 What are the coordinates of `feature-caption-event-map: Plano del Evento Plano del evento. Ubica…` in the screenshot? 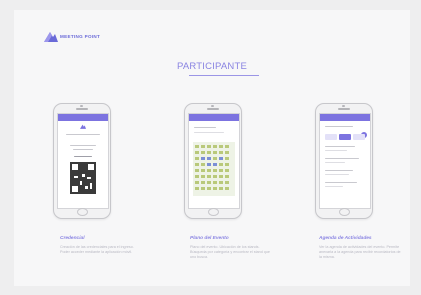 It's located at (232, 248).